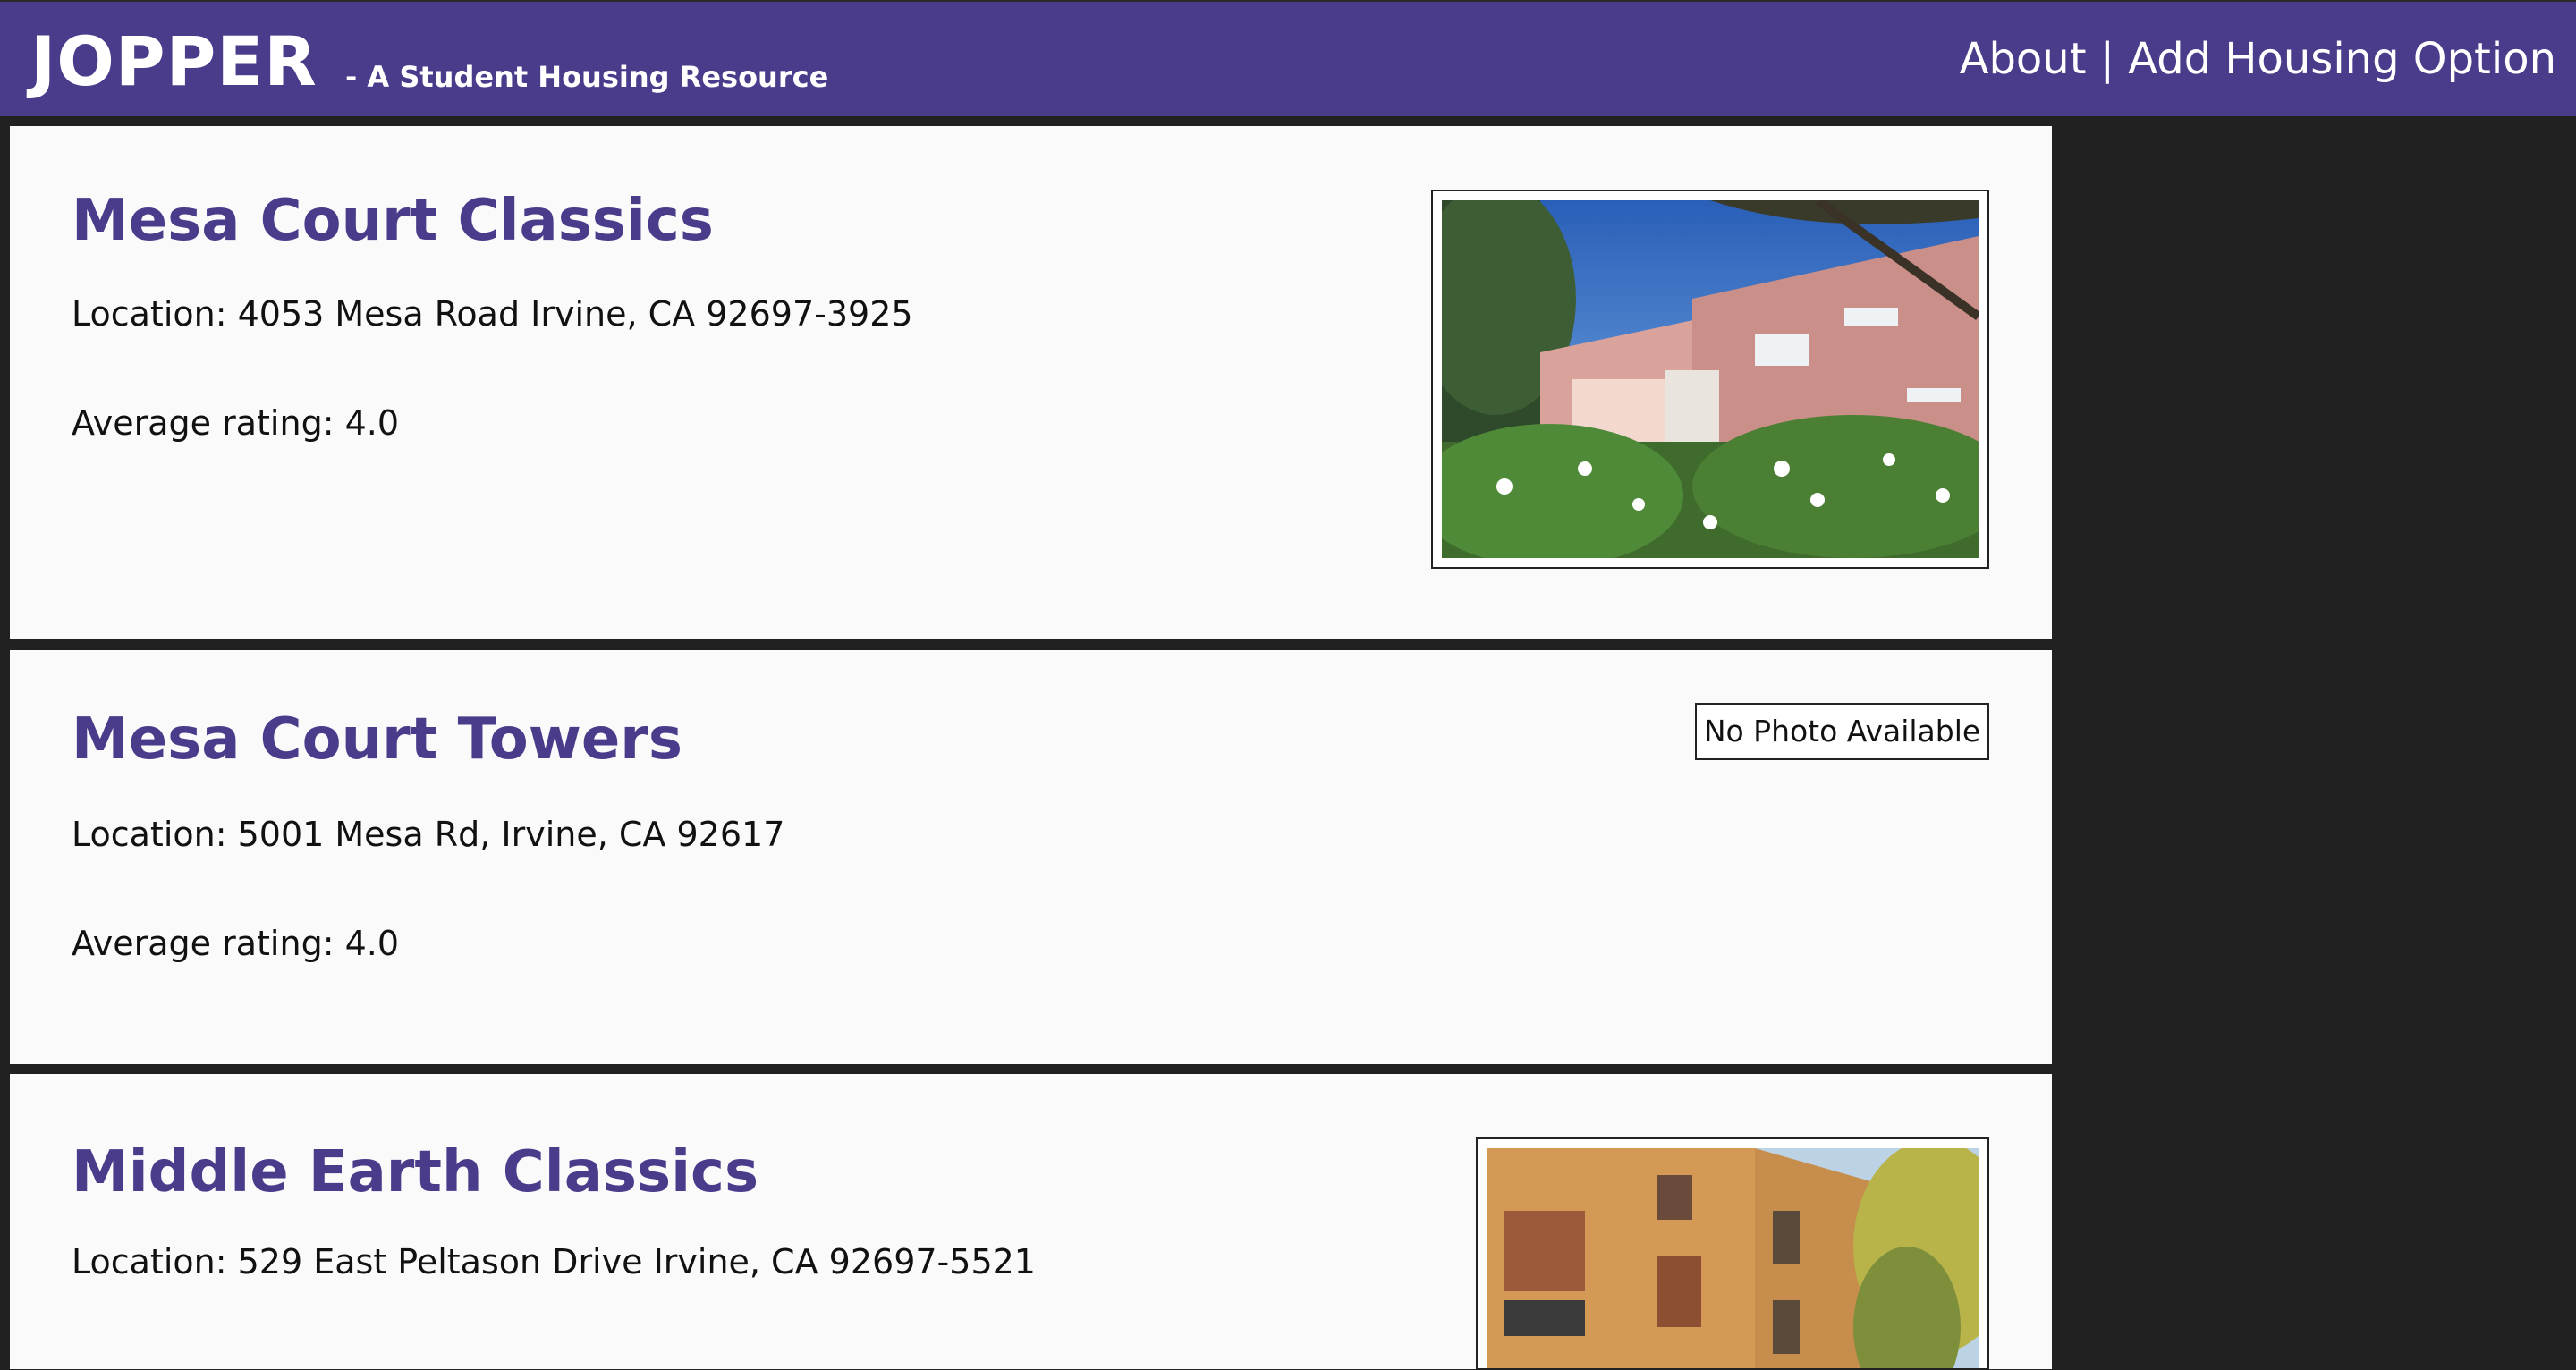  What do you see at coordinates (377, 739) in the screenshot?
I see `listing-title: Mesa Court Towers` at bounding box center [377, 739].